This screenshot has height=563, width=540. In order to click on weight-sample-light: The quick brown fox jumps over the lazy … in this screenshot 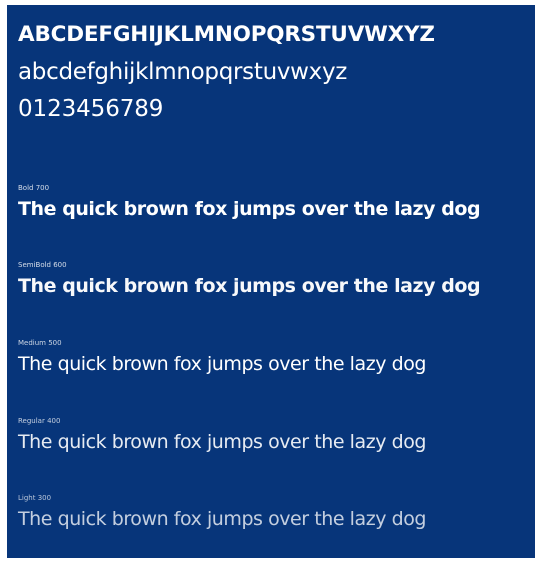, I will do `click(222, 519)`.